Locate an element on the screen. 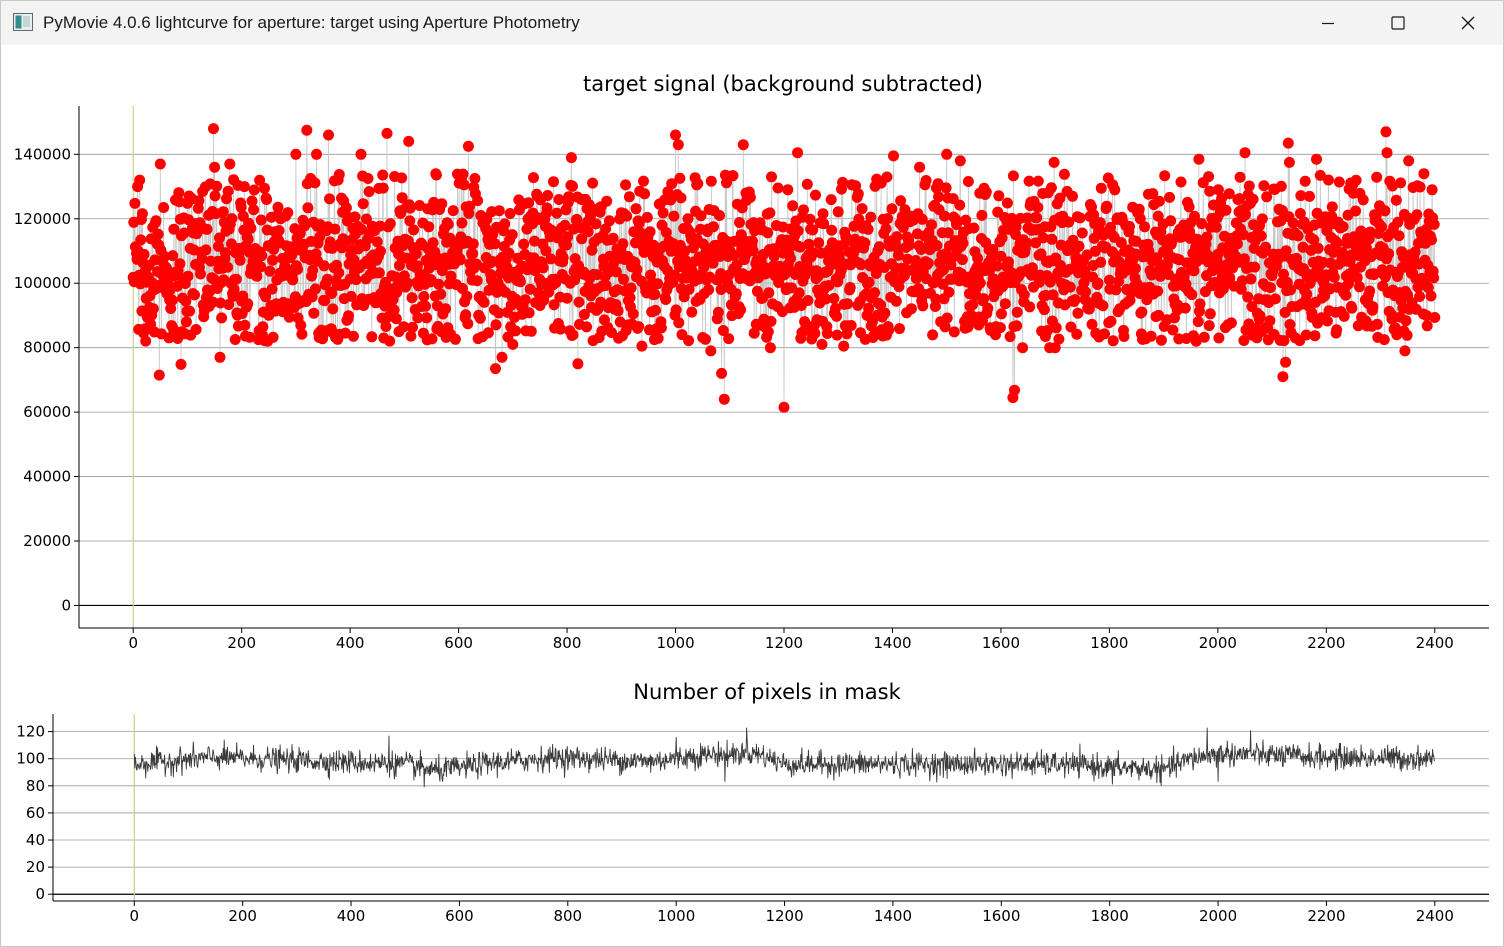 The width and height of the screenshot is (1504, 947). maximize-button is located at coordinates (1398, 23).